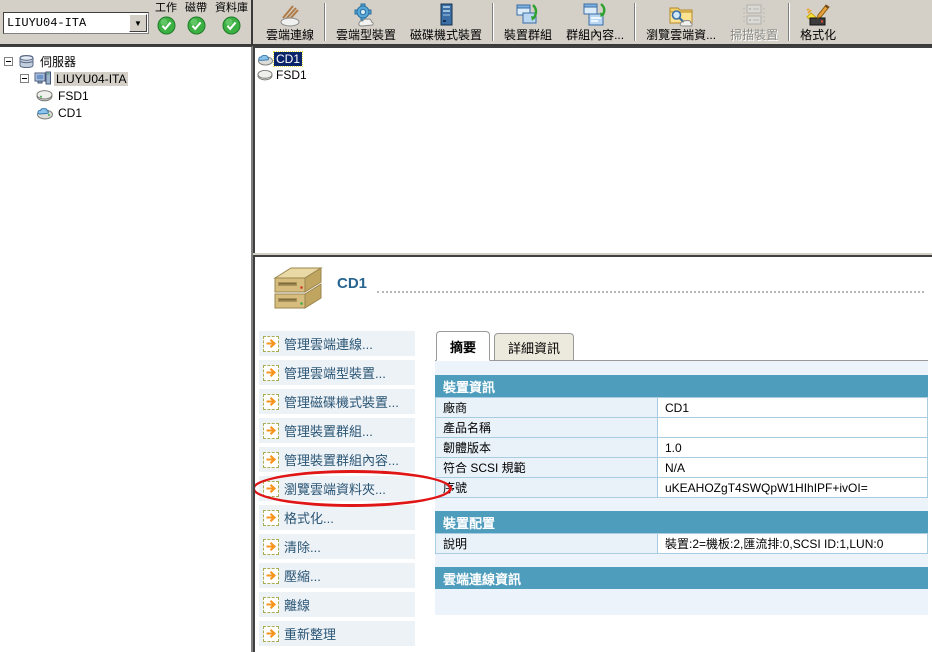  I want to click on tab-summary: 摘要, so click(463, 346).